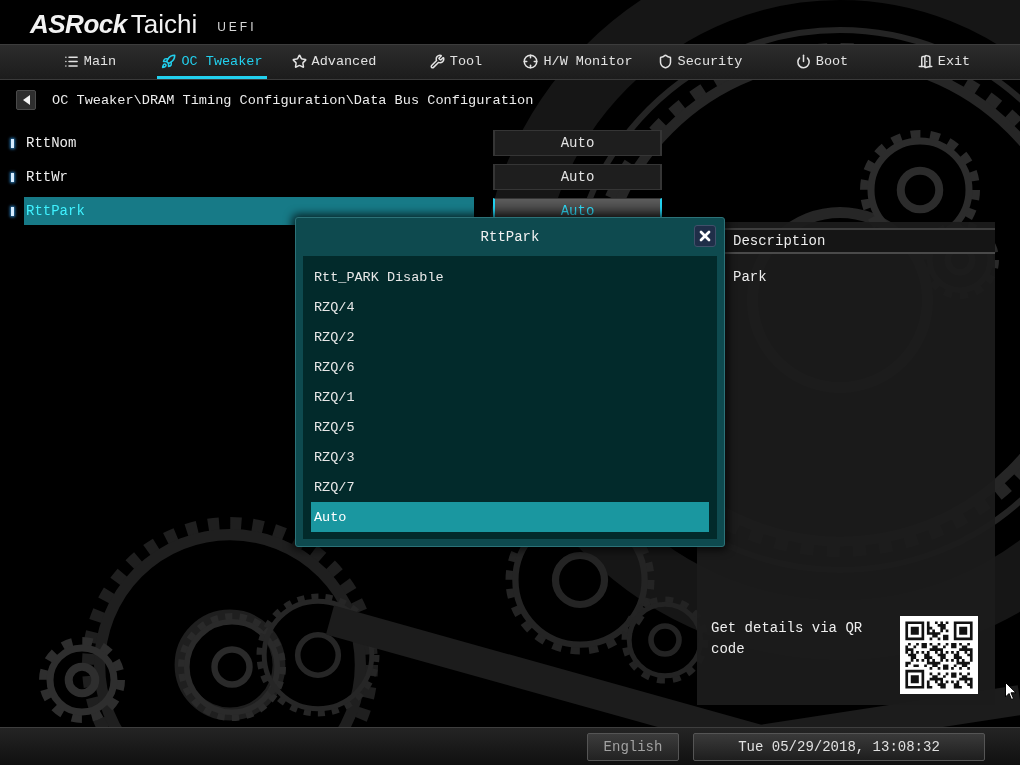 Image resolution: width=1020 pixels, height=765 pixels. What do you see at coordinates (510, 487) in the screenshot?
I see `option-item: RZQ/7` at bounding box center [510, 487].